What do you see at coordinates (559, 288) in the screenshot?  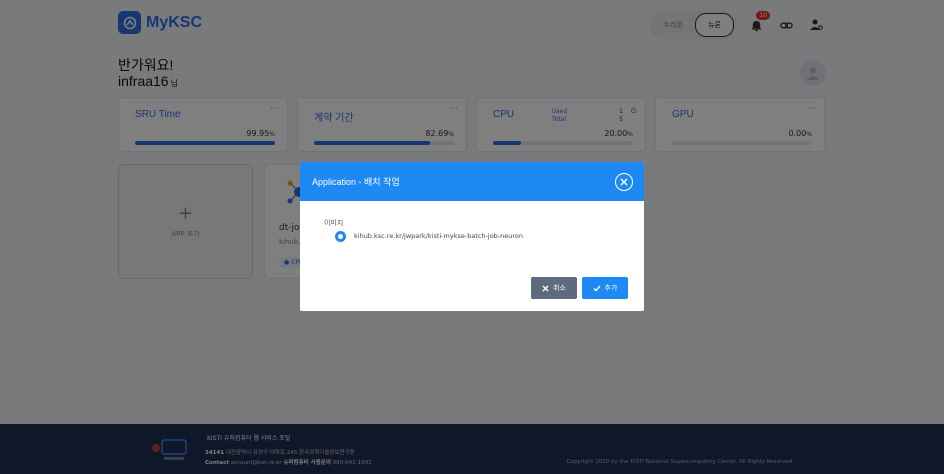 I see `cancel-label: 취소` at bounding box center [559, 288].